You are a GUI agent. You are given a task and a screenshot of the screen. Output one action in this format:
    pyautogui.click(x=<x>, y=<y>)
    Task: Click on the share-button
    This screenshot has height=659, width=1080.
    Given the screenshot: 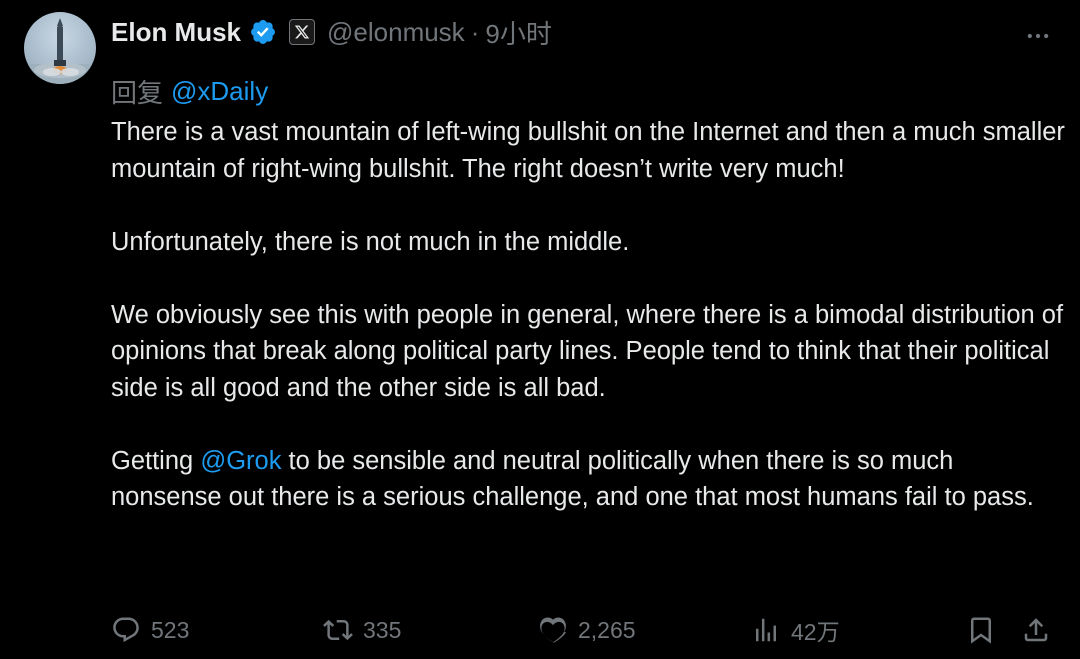 What is the action you would take?
    pyautogui.click(x=1036, y=630)
    